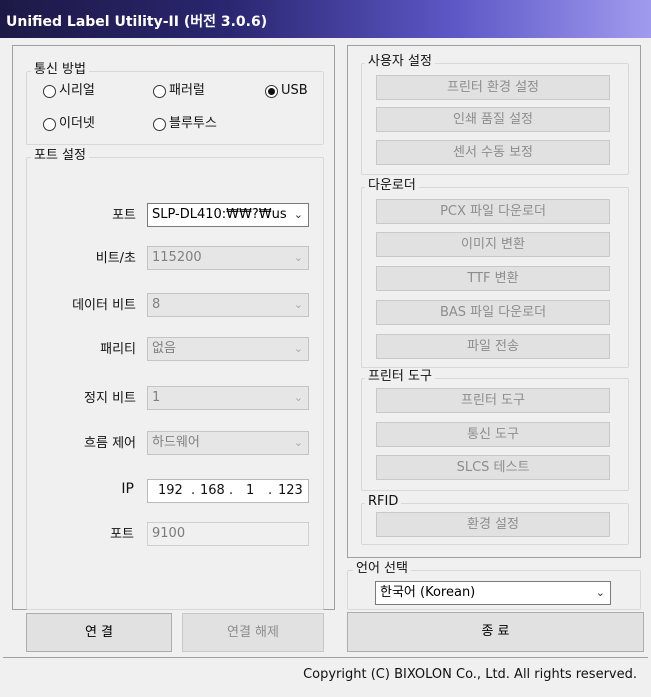 The height and width of the screenshot is (697, 651). I want to click on radio-bluetooth-dot, so click(159, 124).